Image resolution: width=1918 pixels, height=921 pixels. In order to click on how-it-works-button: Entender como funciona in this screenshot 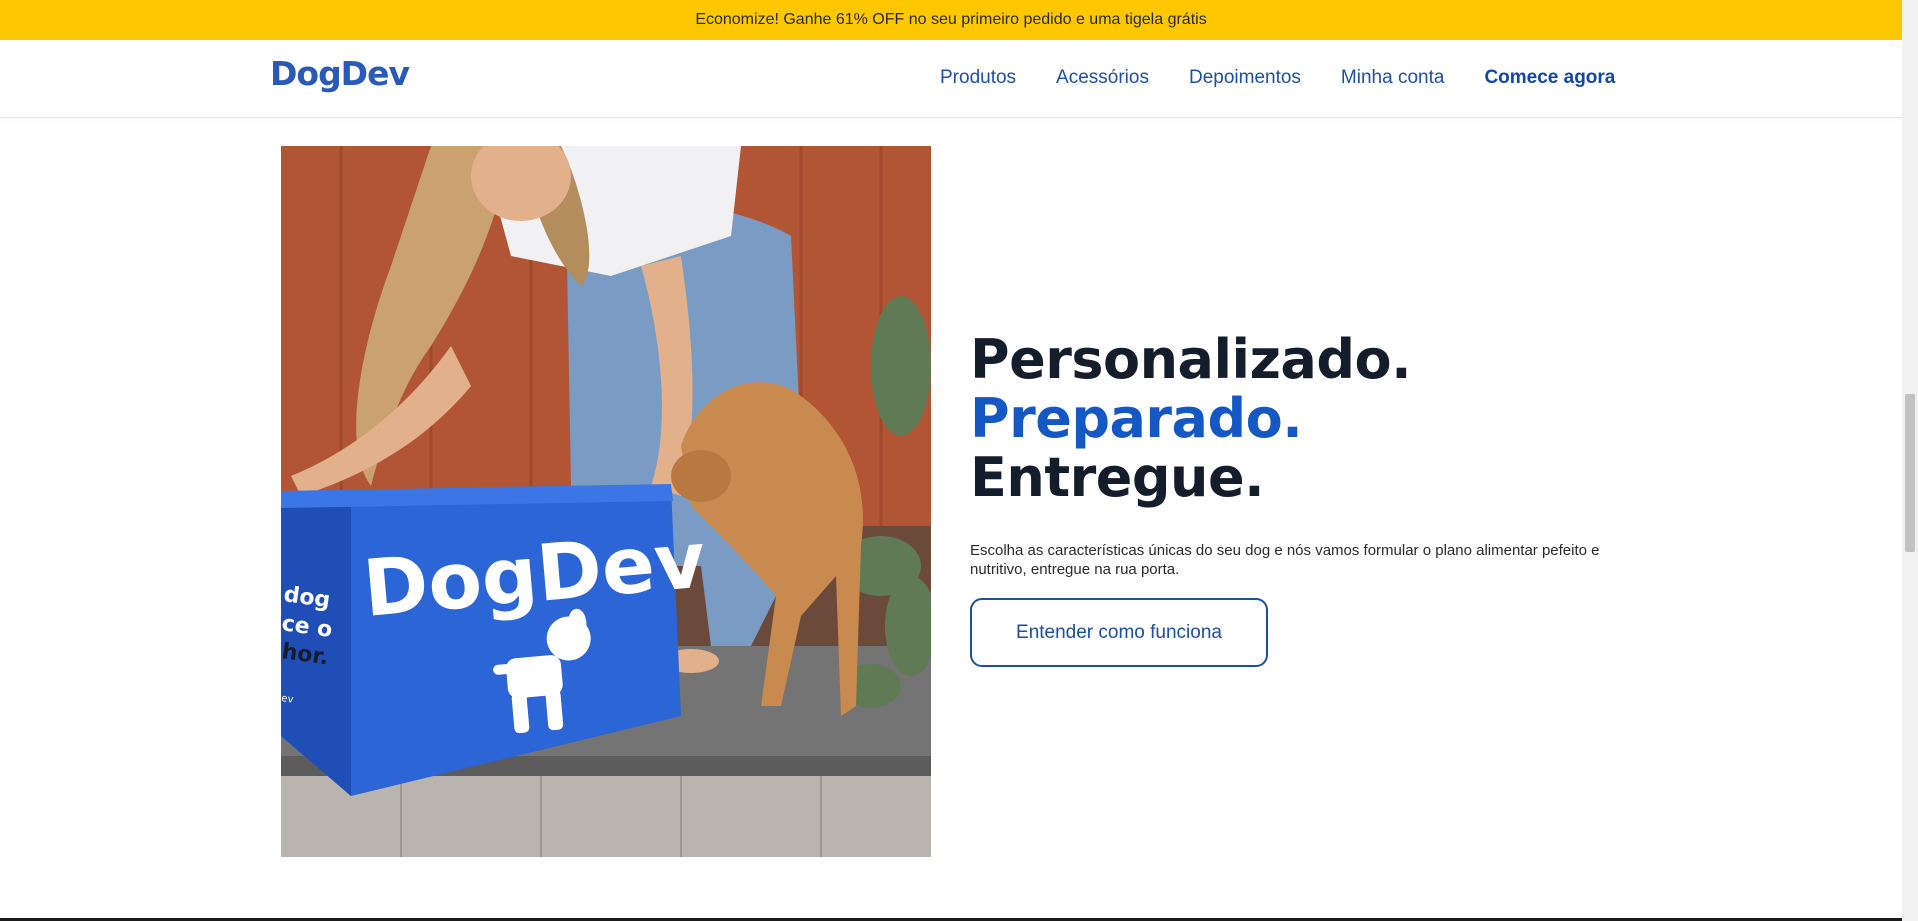, I will do `click(1119, 632)`.